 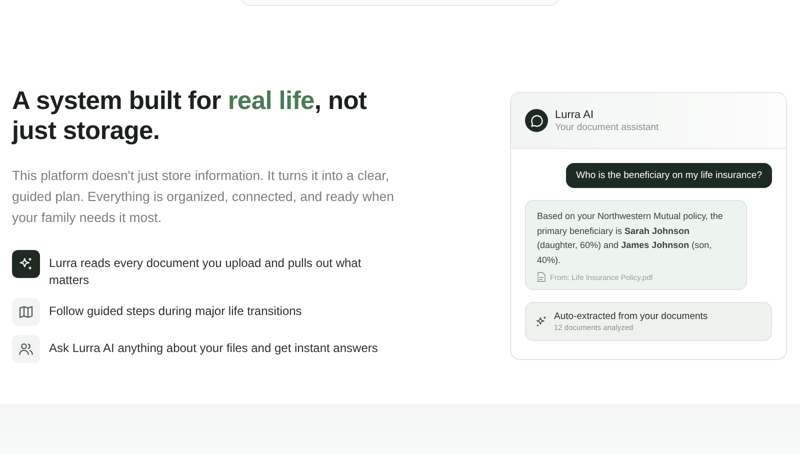 I want to click on description-text: This platform doesn't just store information. It turns it into a clear, guided plan. Everything is organized, connected, and ready when your family needs it most., so click(x=203, y=197).